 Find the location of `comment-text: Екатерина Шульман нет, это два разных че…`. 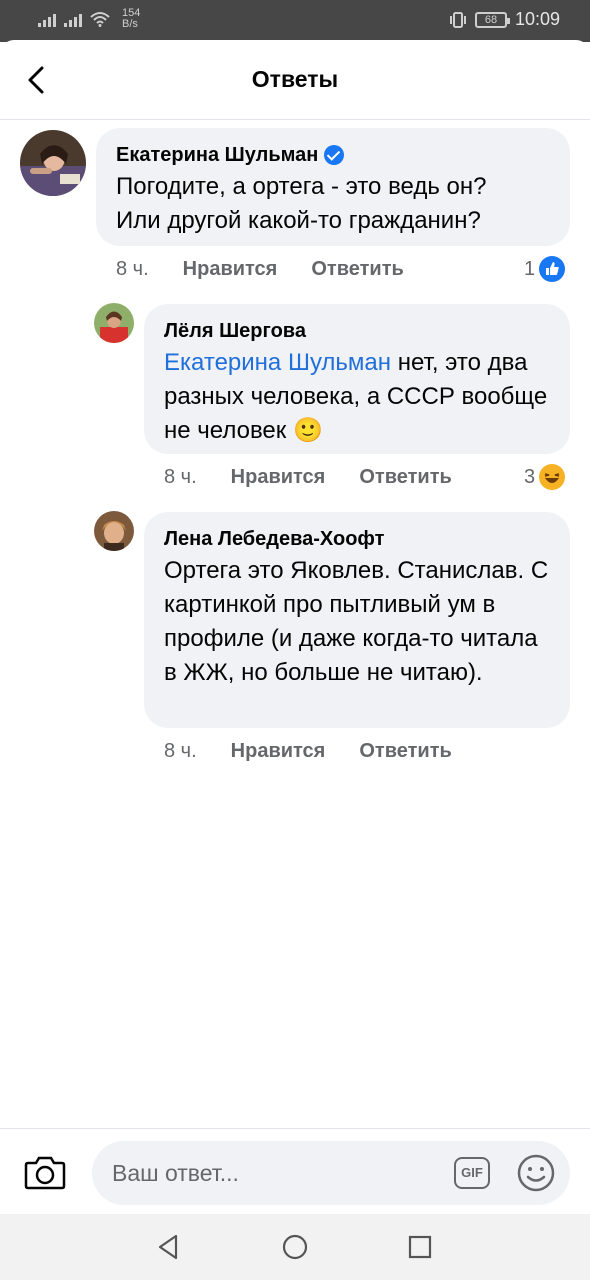

comment-text: Екатерина Шульман нет, это два разных че… is located at coordinates (357, 397).